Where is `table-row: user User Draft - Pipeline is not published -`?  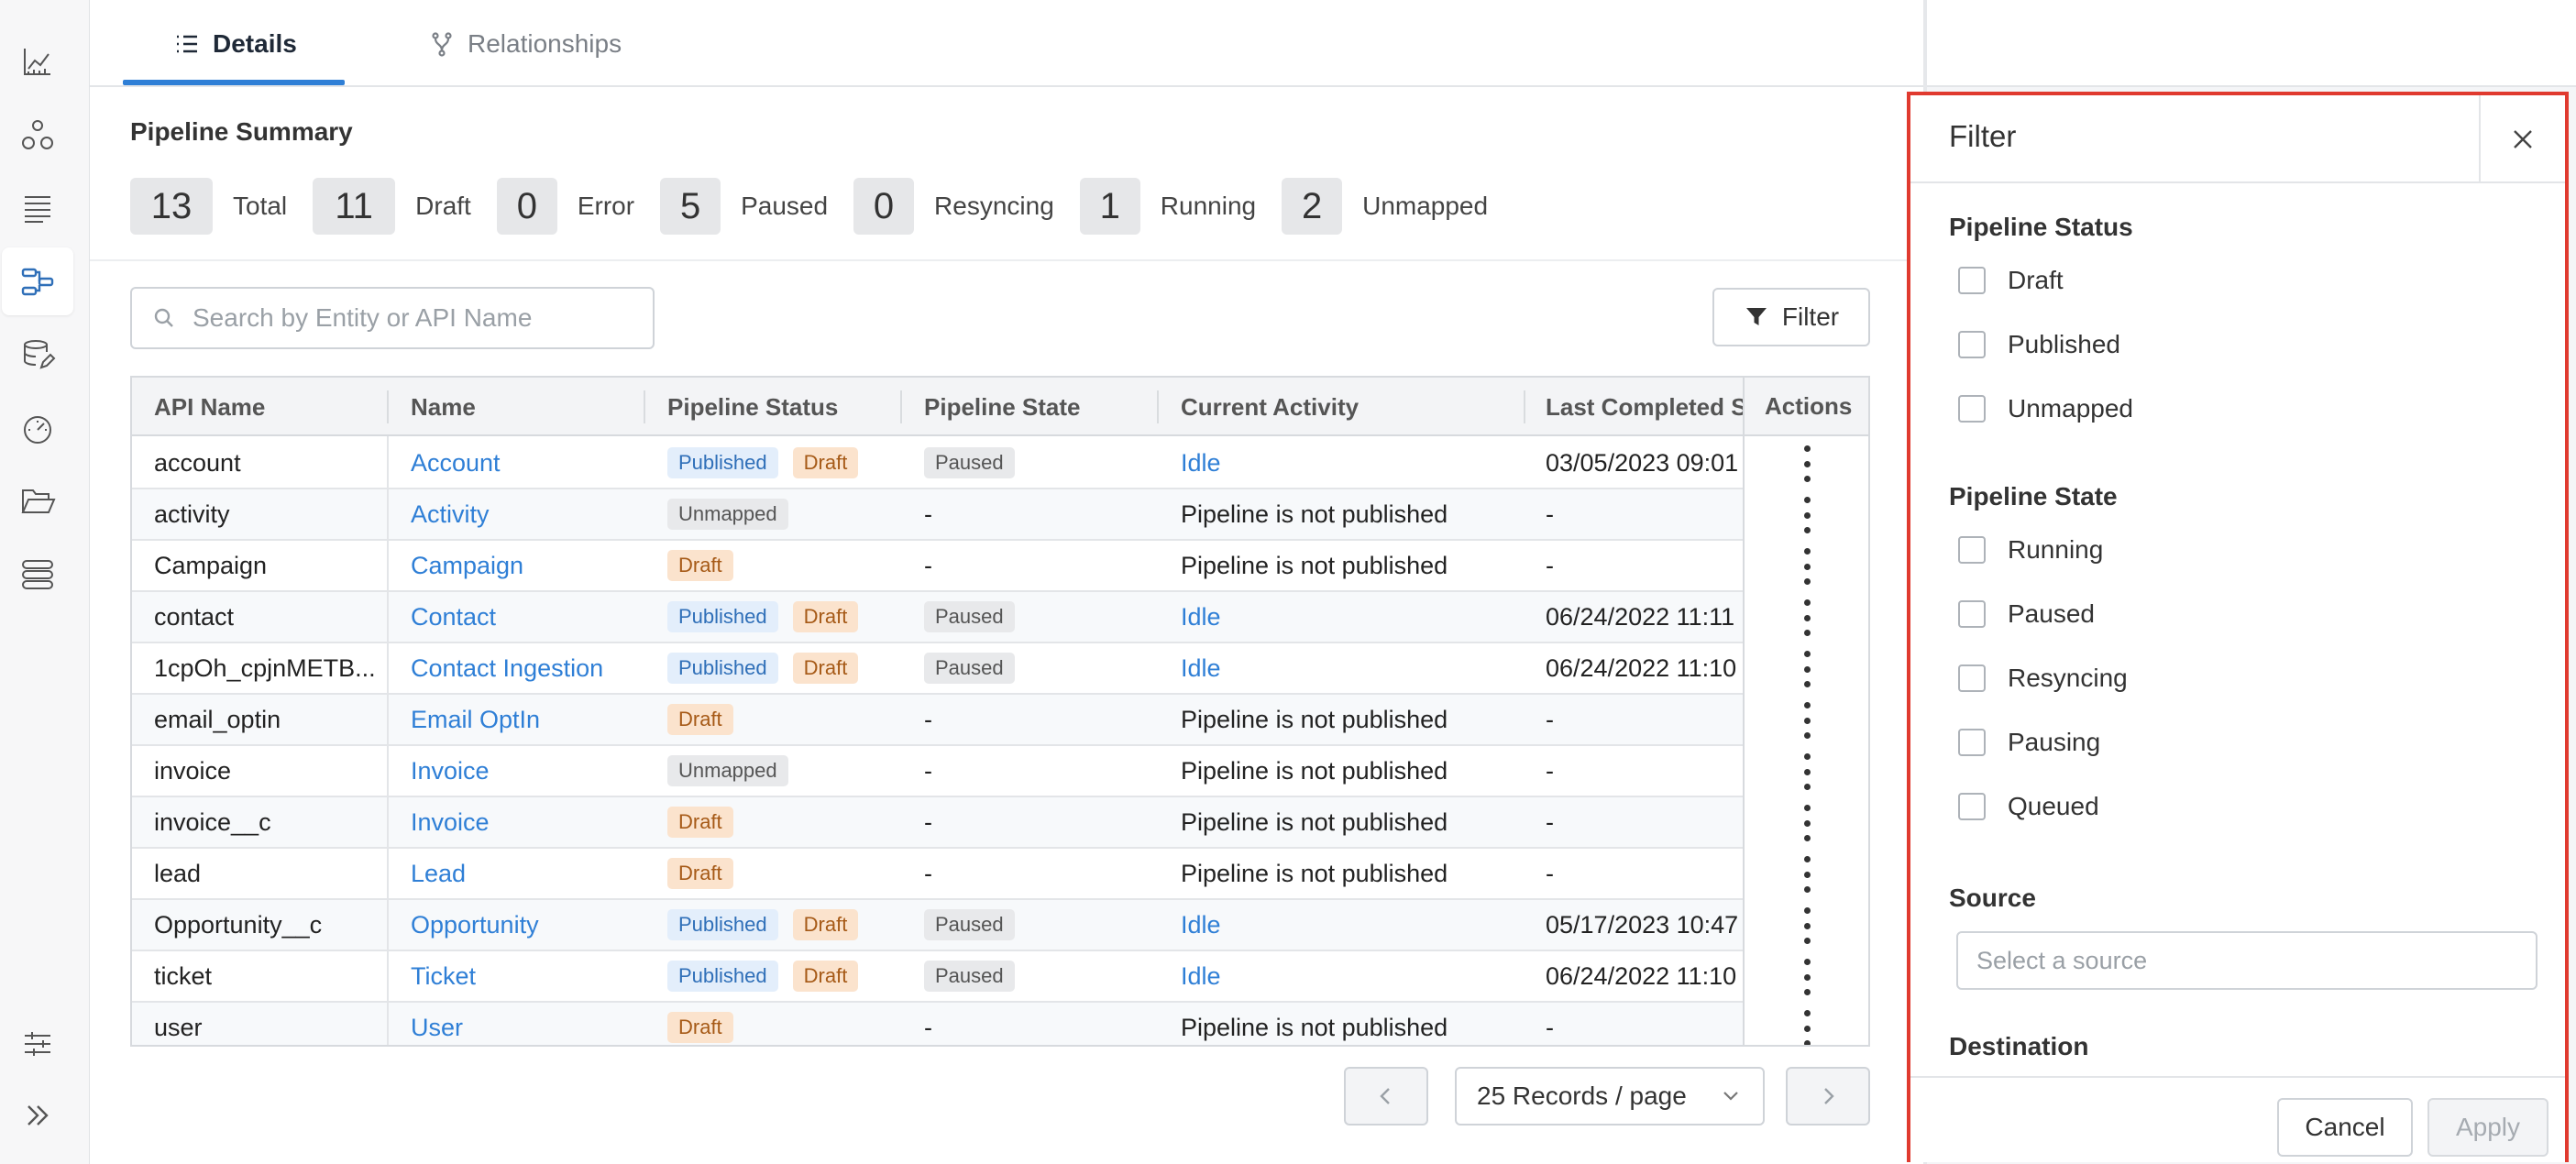 table-row: user User Draft - Pipeline is not published - is located at coordinates (1000, 1024).